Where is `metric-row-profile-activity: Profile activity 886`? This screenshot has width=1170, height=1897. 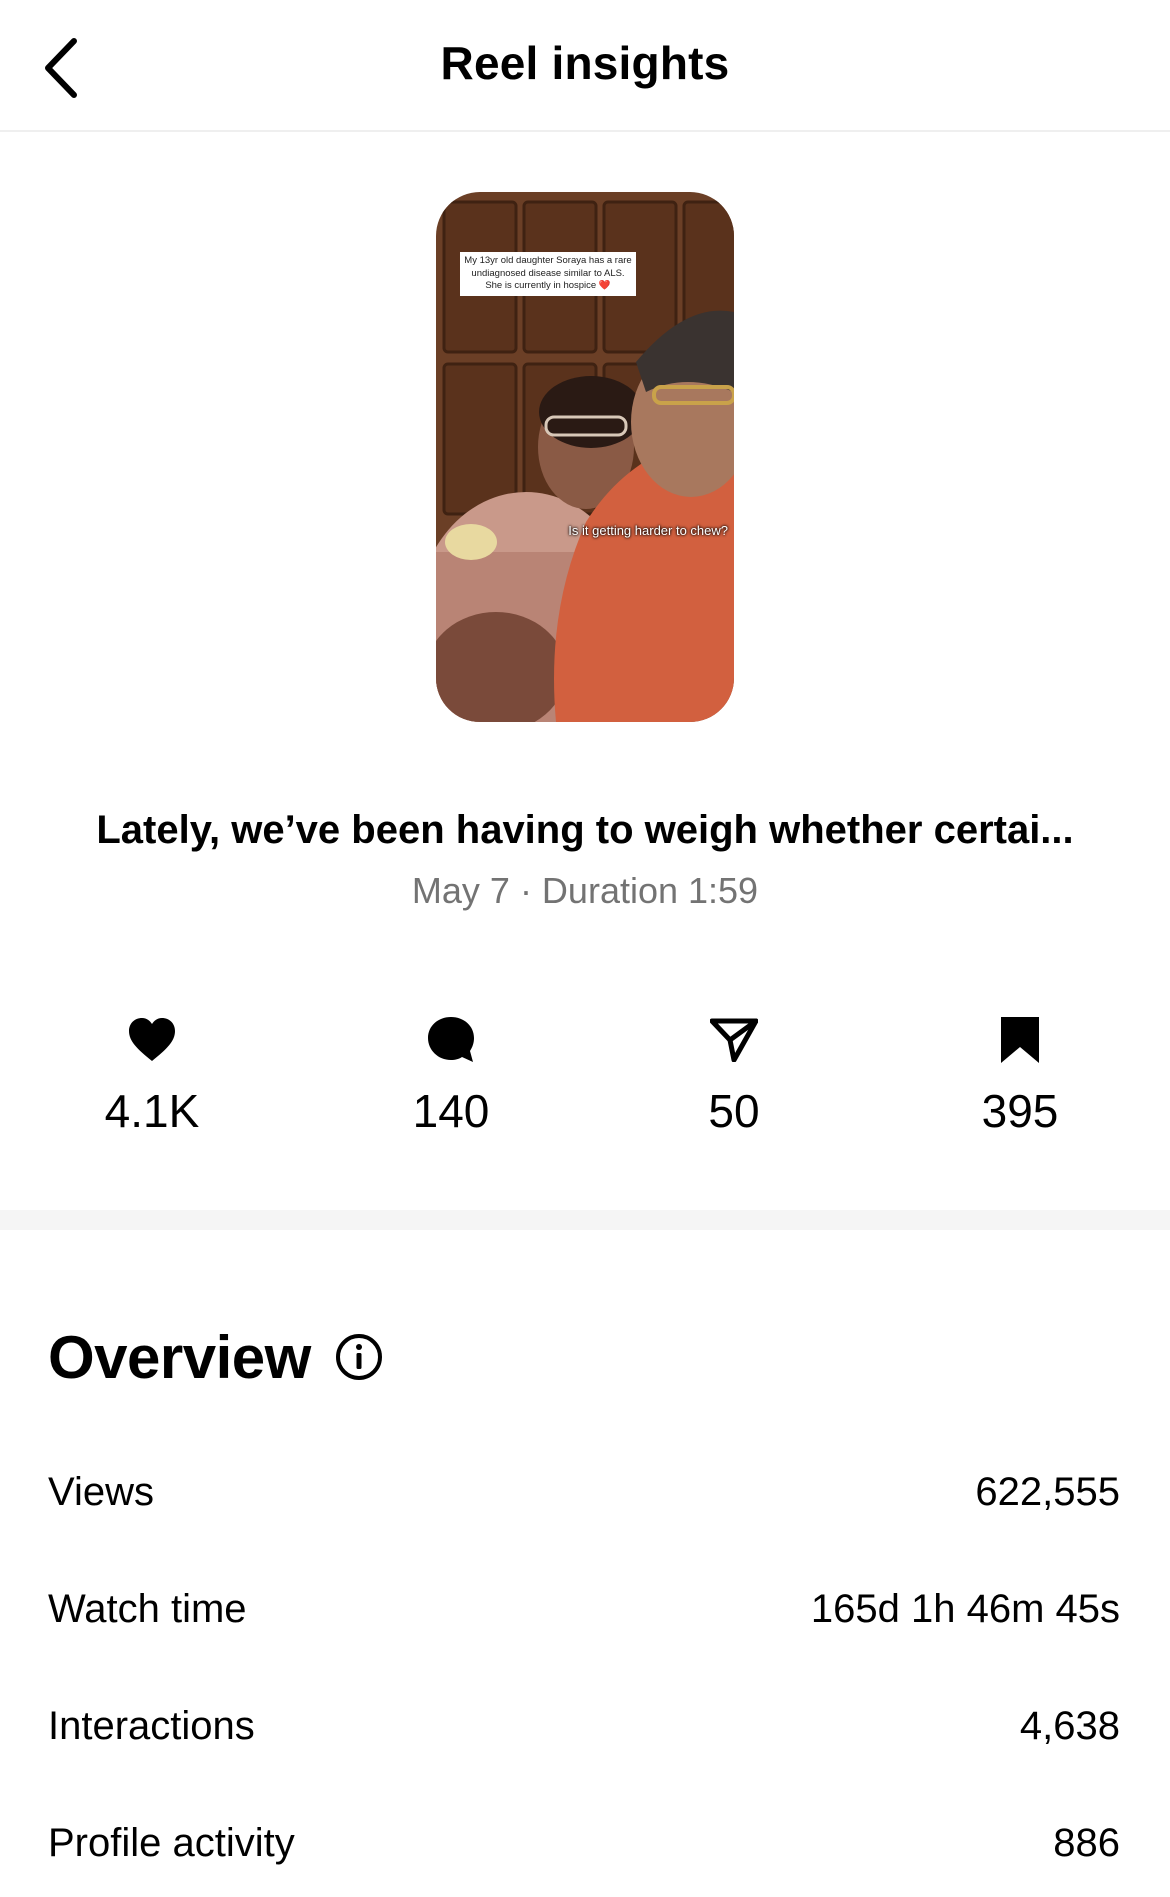
metric-row-profile-activity: Profile activity 886 is located at coordinates (584, 1843).